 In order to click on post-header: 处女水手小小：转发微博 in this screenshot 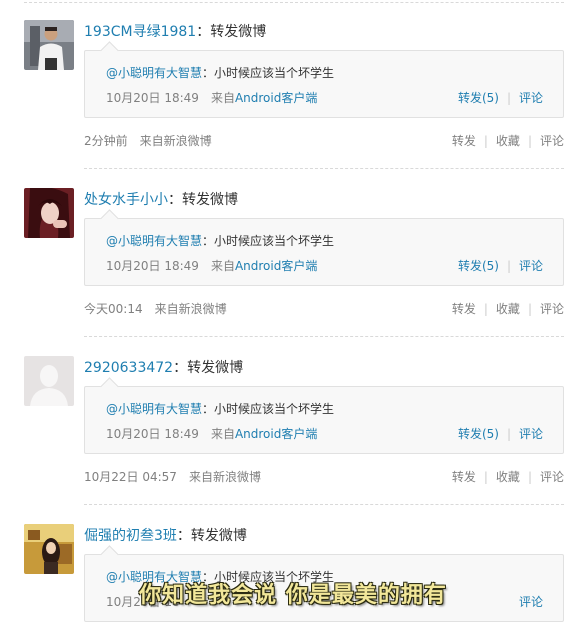, I will do `click(161, 200)`.